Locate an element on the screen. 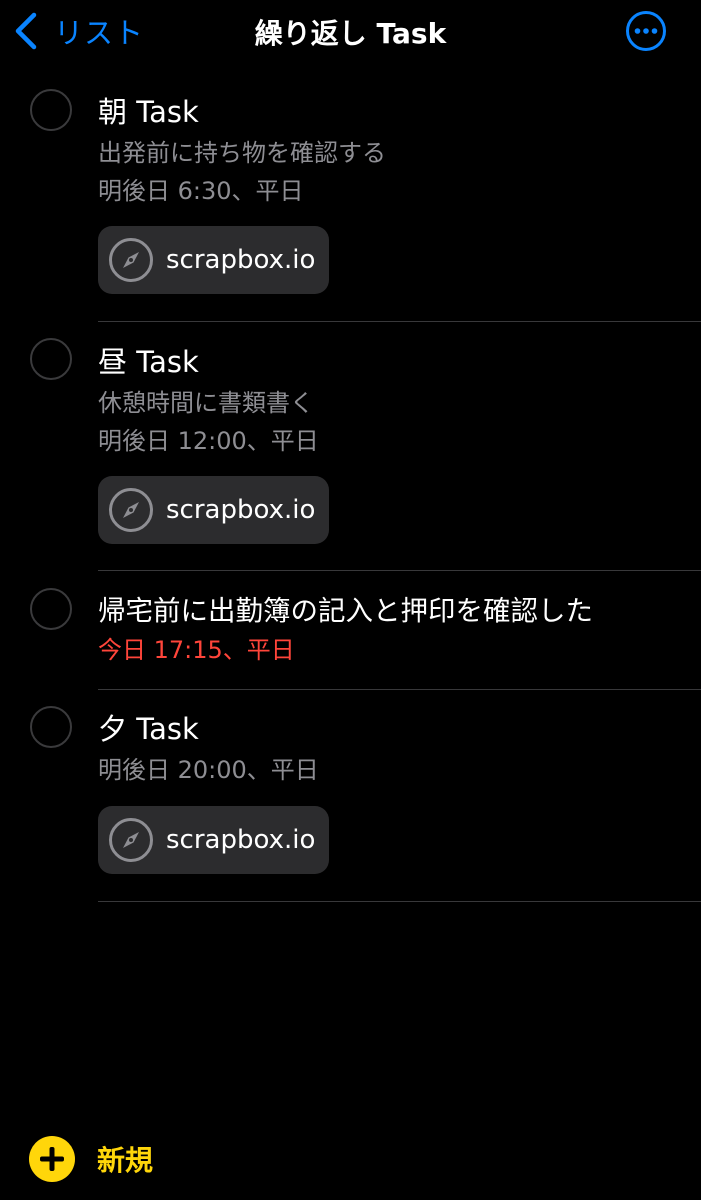 The width and height of the screenshot is (701, 1200). task-item: 帰宅前に出勤簿の記入と押印を確認した 今日 17:15、平日 is located at coordinates (350, 630).